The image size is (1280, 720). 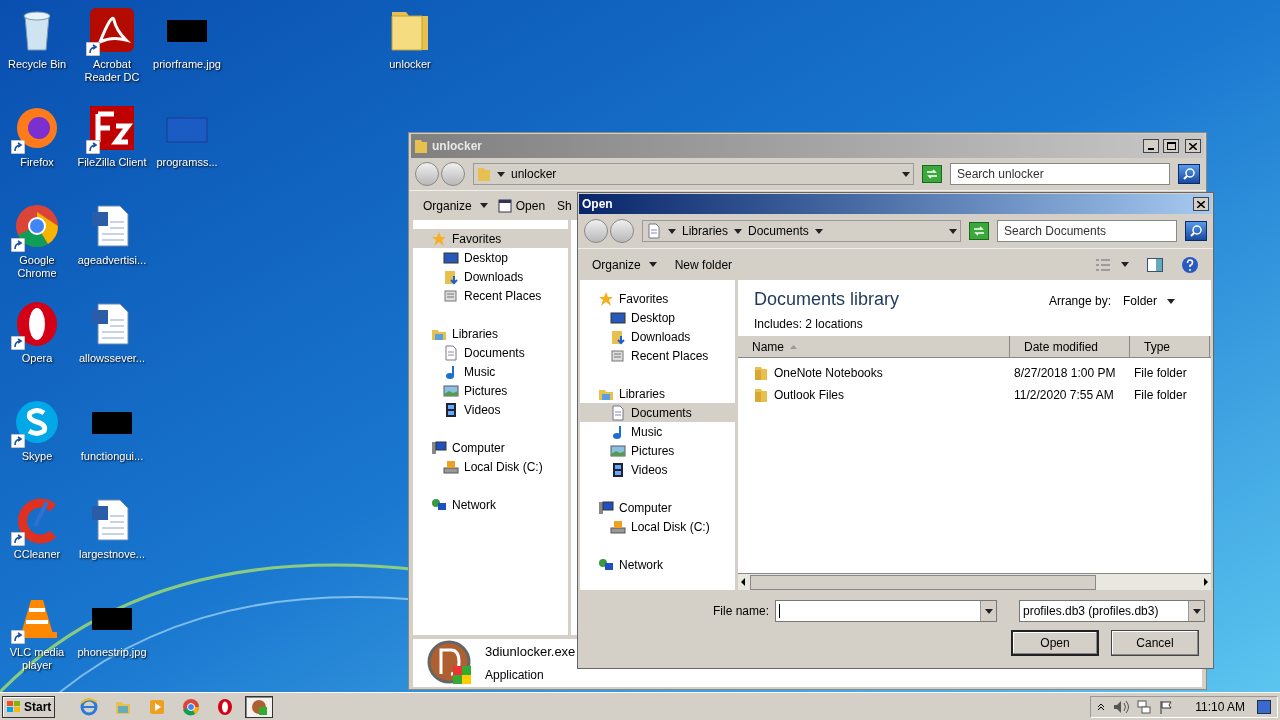 What do you see at coordinates (1155, 264) in the screenshot?
I see `preview-pane-button` at bounding box center [1155, 264].